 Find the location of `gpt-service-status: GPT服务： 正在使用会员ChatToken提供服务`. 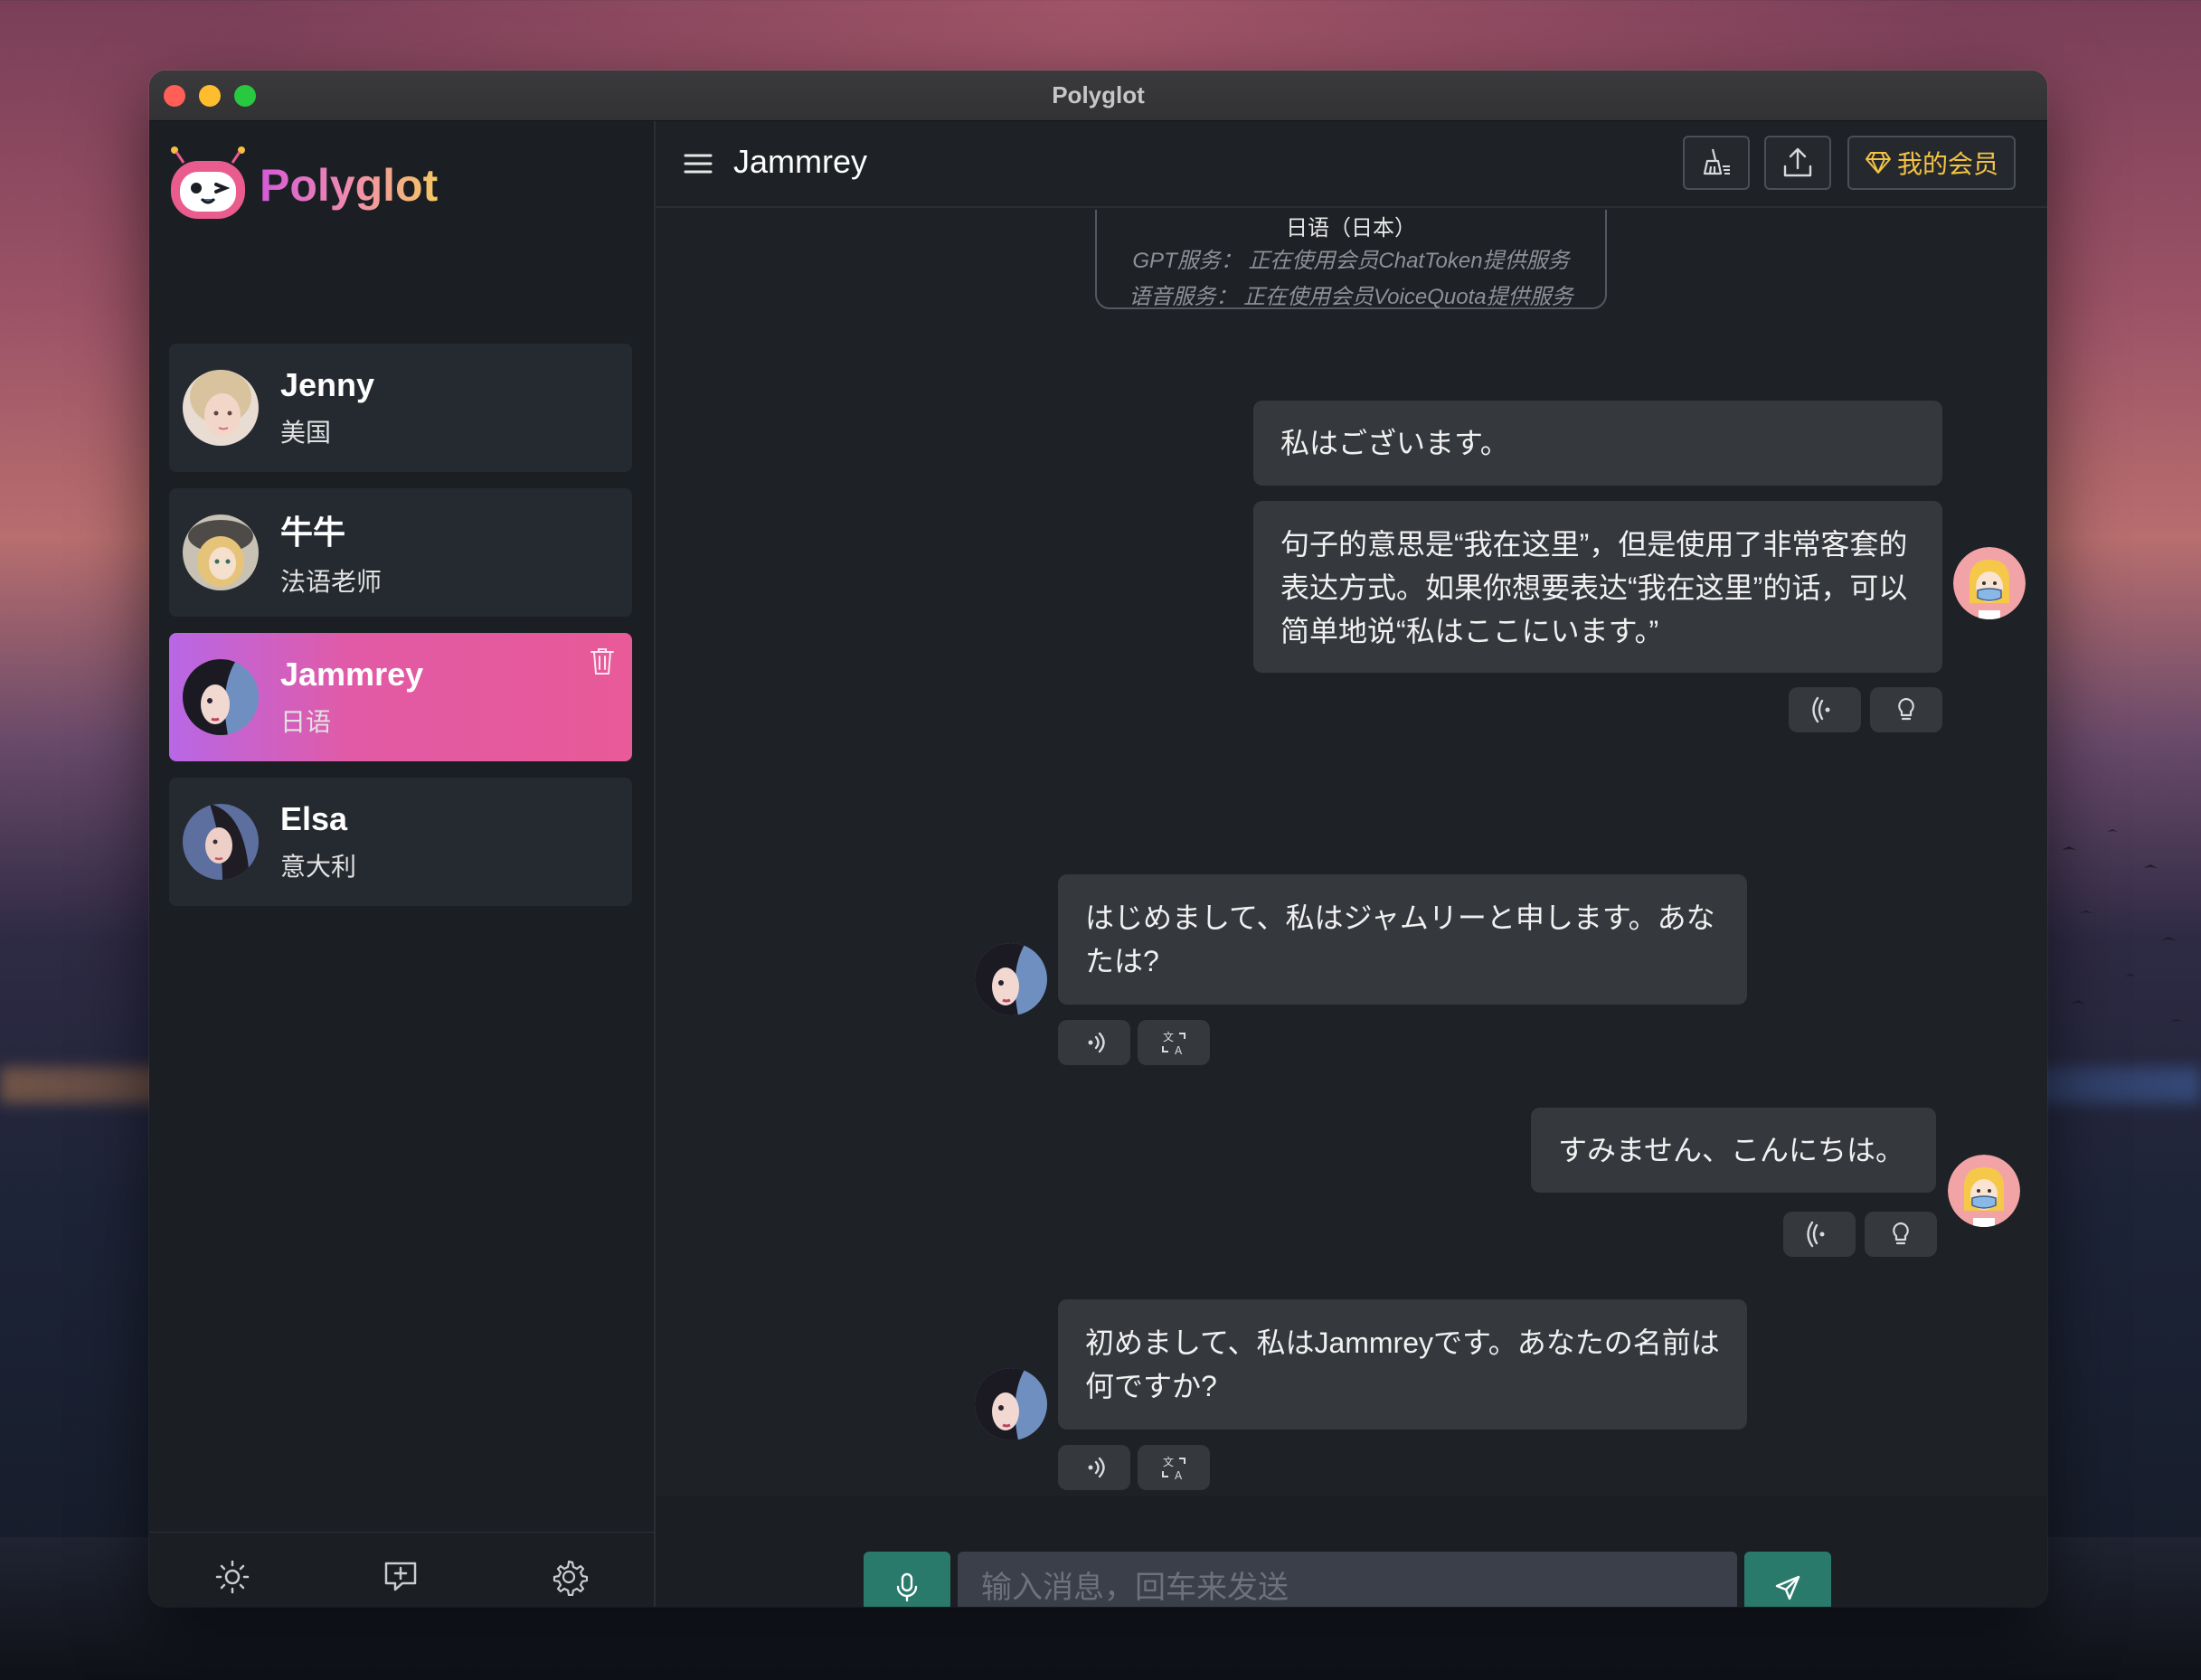

gpt-service-status: GPT服务： 正在使用会员ChatToken提供服务 is located at coordinates (1351, 261).